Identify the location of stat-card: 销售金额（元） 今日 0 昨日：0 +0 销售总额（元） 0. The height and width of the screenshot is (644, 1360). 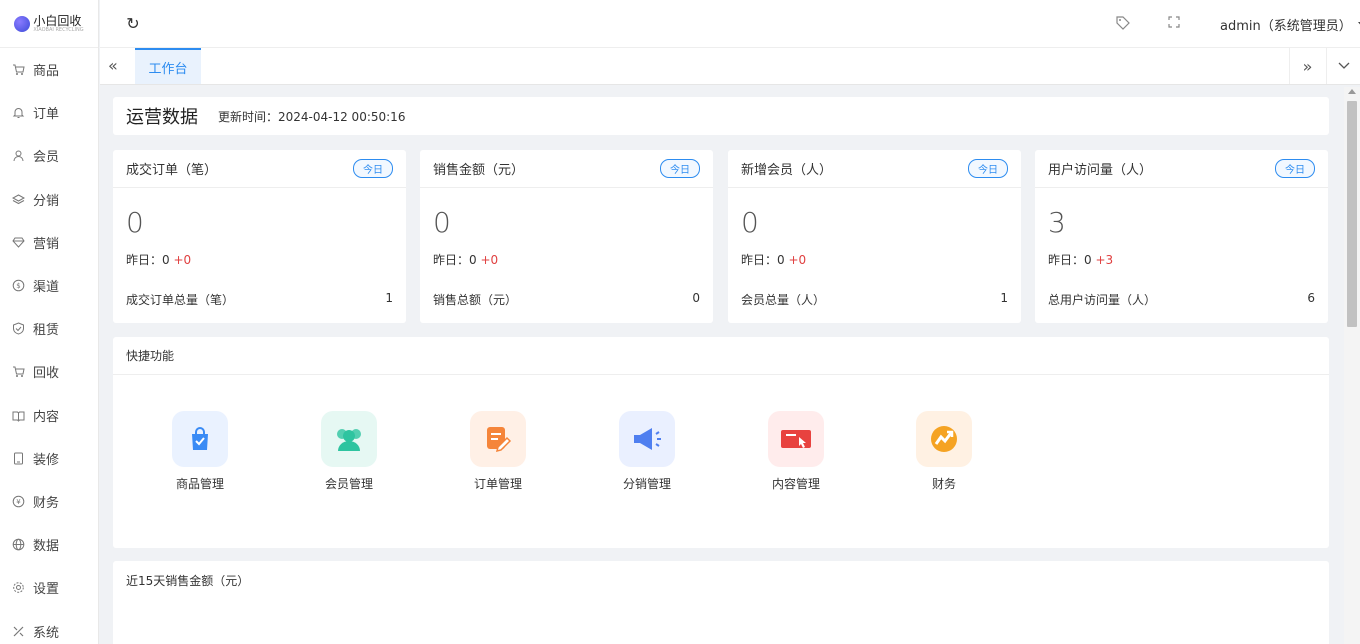
(566, 236).